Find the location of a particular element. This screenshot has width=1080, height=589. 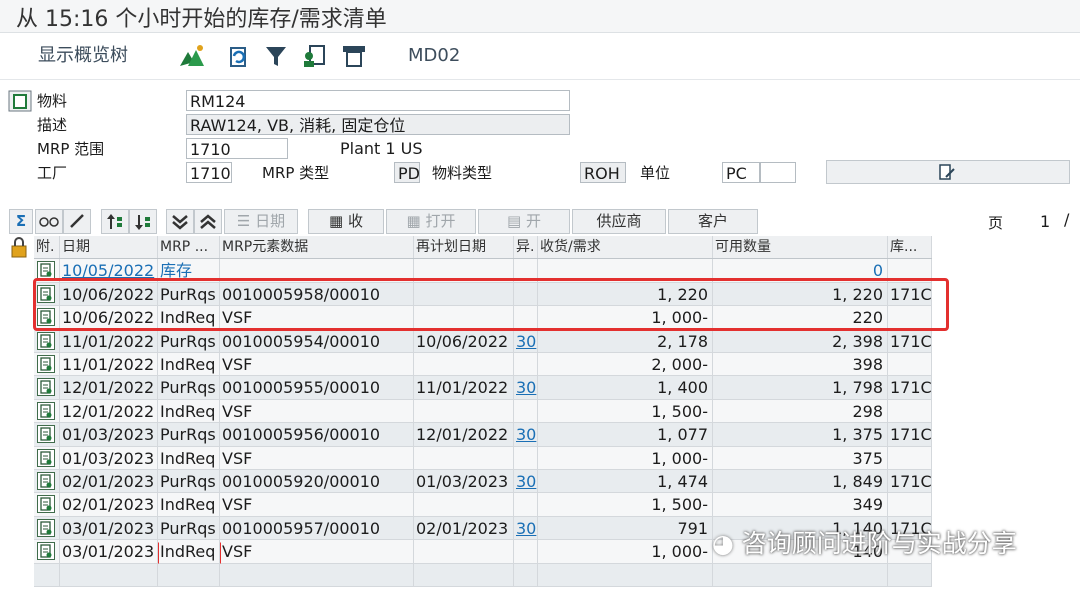

tab-supplier: 供应商 is located at coordinates (619, 221).